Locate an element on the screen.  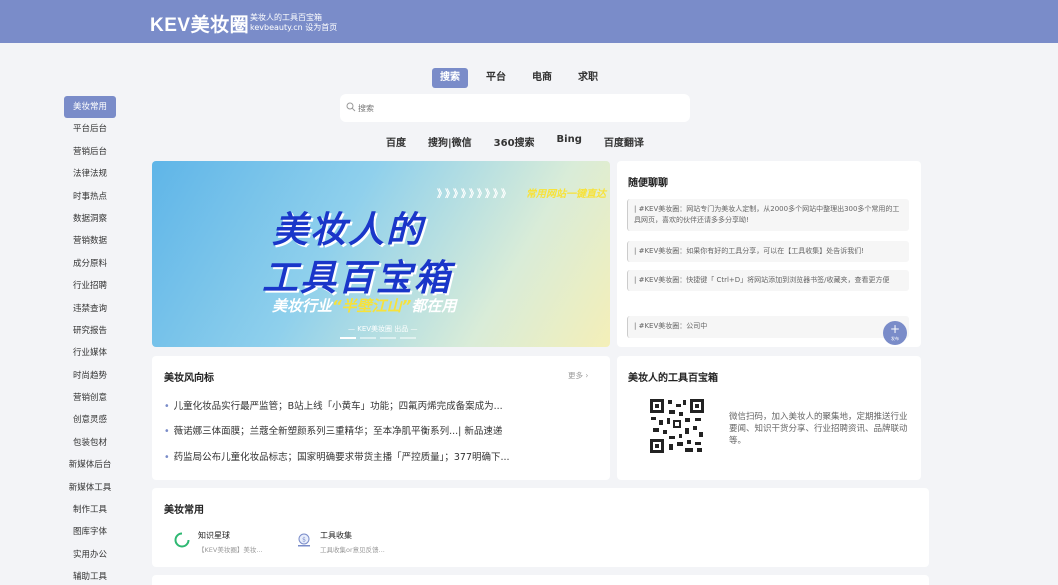
banner-hot-text: 常用网站一键直达 is located at coordinates (566, 194).